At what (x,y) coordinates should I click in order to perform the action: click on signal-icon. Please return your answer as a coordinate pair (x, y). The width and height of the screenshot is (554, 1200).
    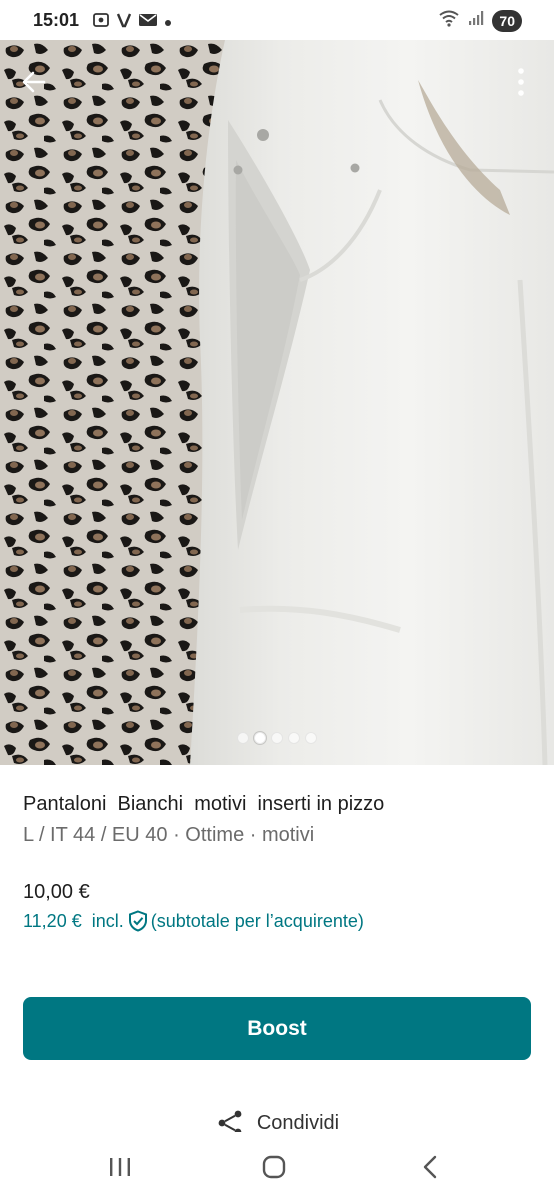
    Looking at the image, I should click on (476, 20).